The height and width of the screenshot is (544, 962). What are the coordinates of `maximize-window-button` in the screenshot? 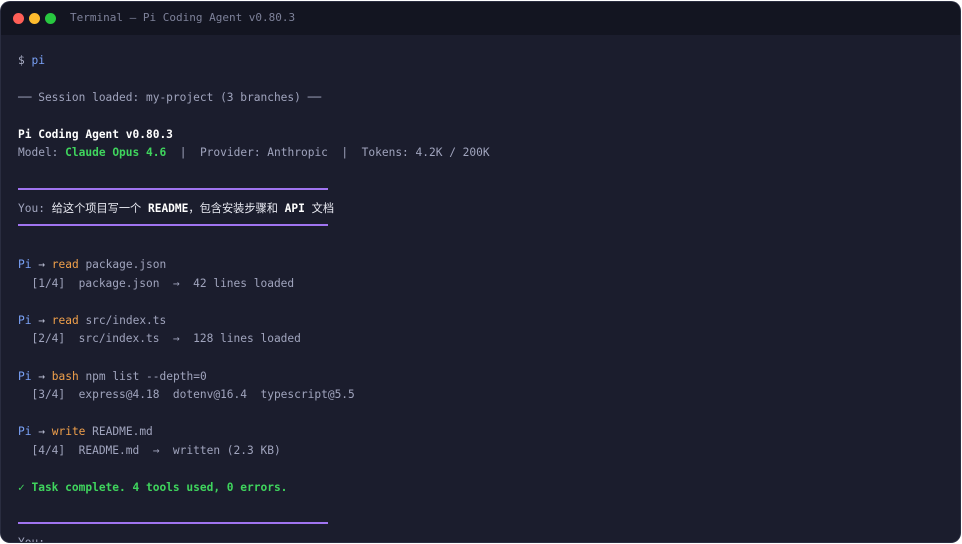 It's located at (50, 18).